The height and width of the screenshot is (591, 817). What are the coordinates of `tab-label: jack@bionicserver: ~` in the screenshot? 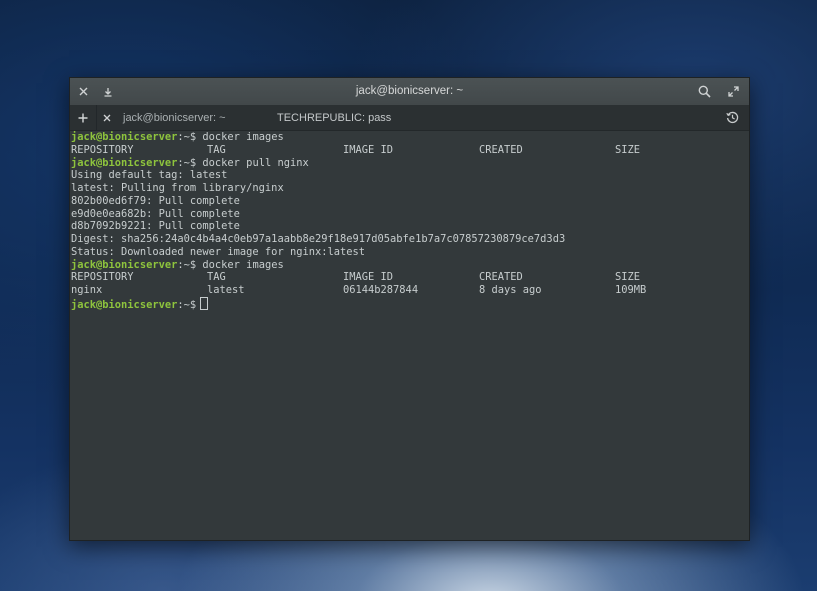 It's located at (174, 117).